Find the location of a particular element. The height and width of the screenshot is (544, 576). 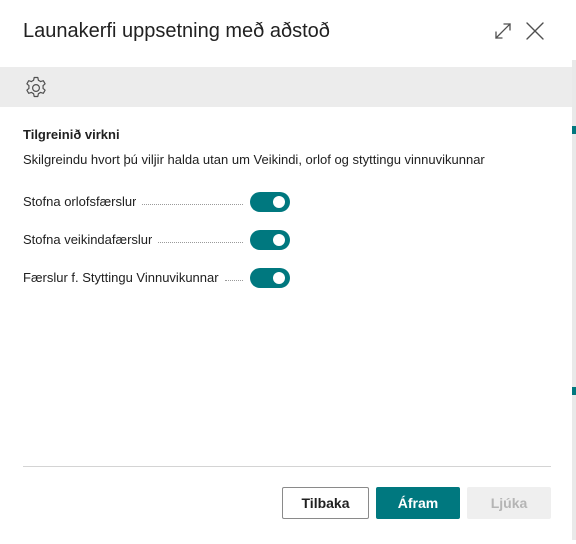

field-label: Færslur f. Styttingu Vinnuvikunnar is located at coordinates (133, 277).